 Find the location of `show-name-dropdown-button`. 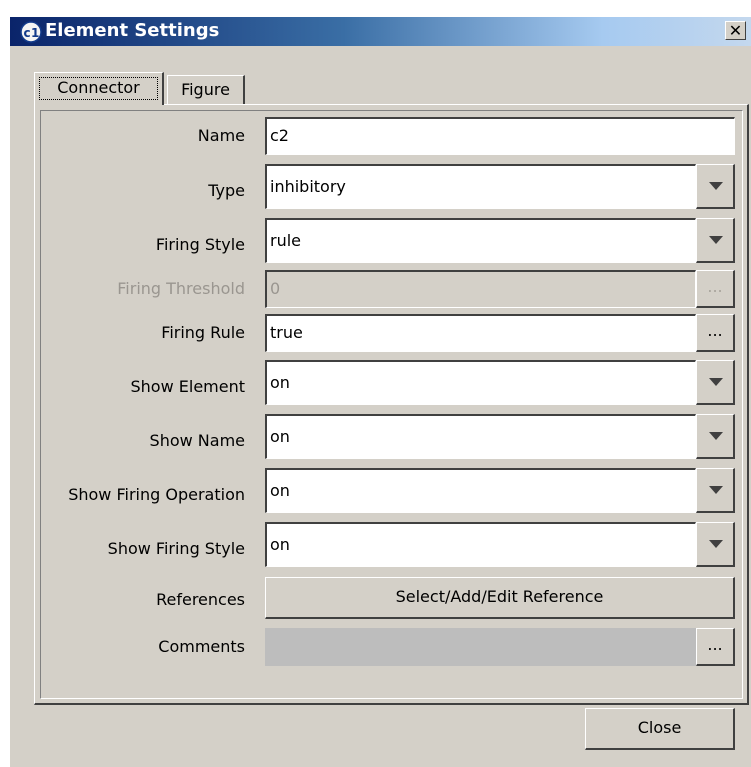

show-name-dropdown-button is located at coordinates (715, 436).